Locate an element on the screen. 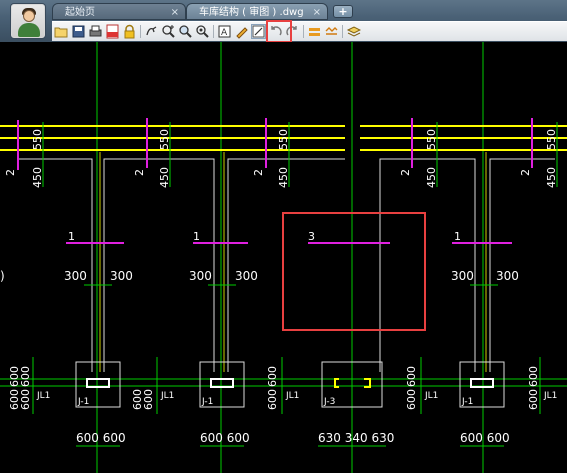 Image resolution: width=567 pixels, height=473 pixels. pan-icon is located at coordinates (151, 31).